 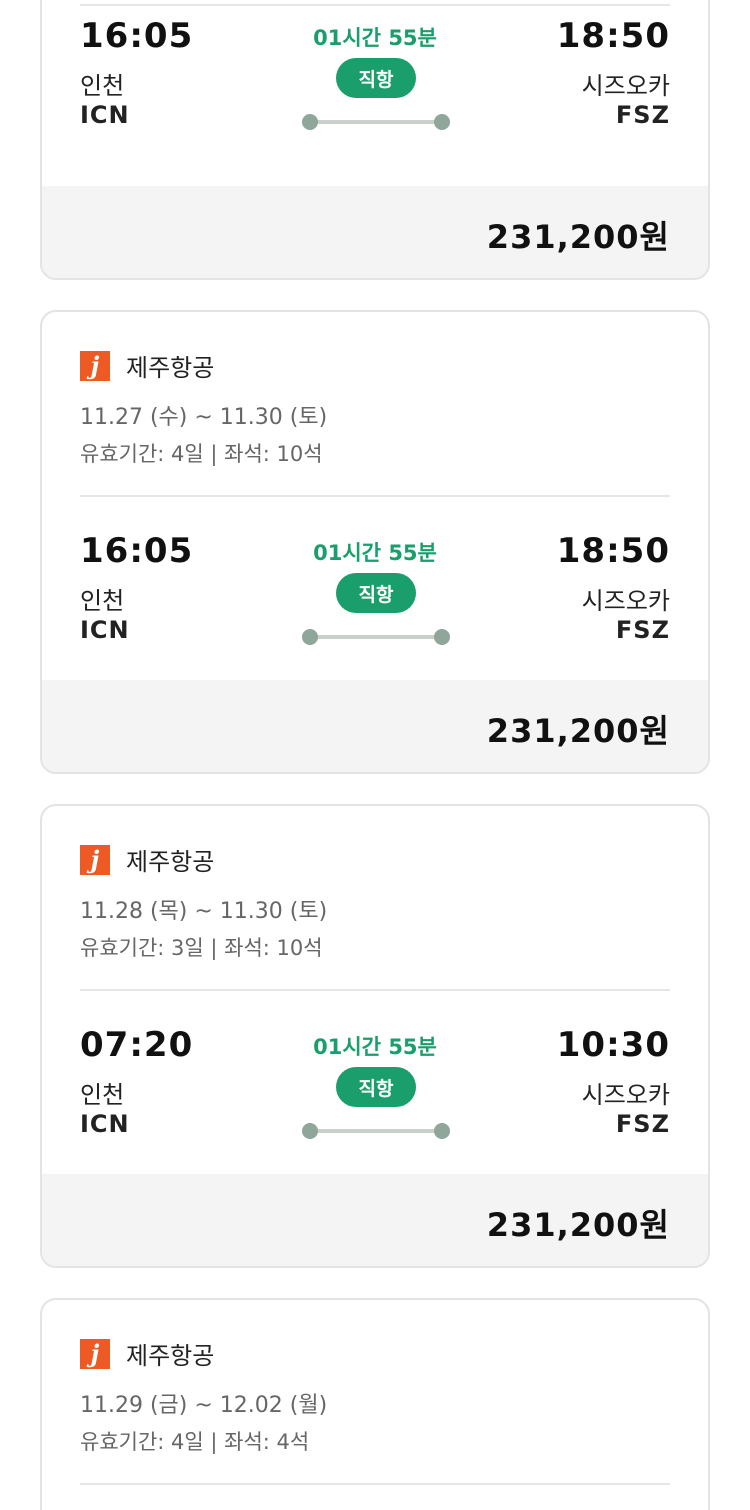 I want to click on flight-info: 07:20 인천 ICN 01시간 55분 직항 10:30 시즈오카 FSZ, so click(x=375, y=1082).